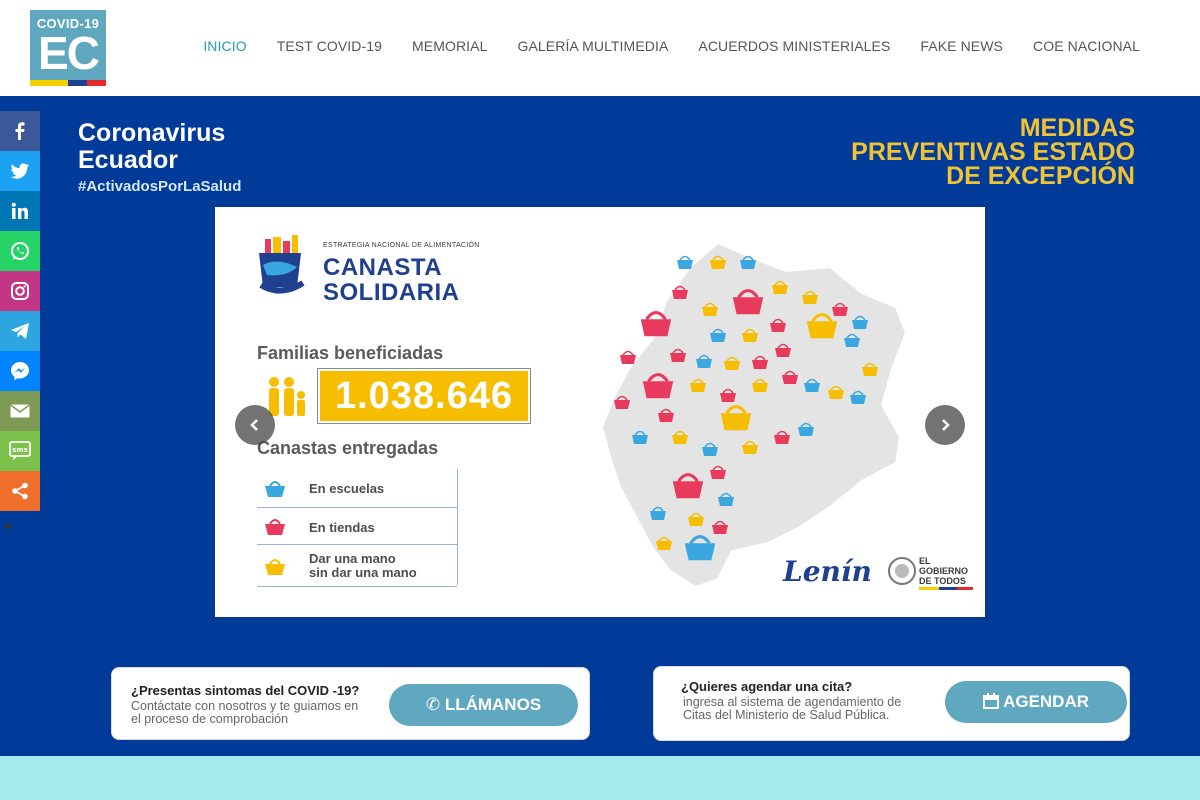  What do you see at coordinates (348, 448) in the screenshot?
I see `baskets-label: Canastas entregadas` at bounding box center [348, 448].